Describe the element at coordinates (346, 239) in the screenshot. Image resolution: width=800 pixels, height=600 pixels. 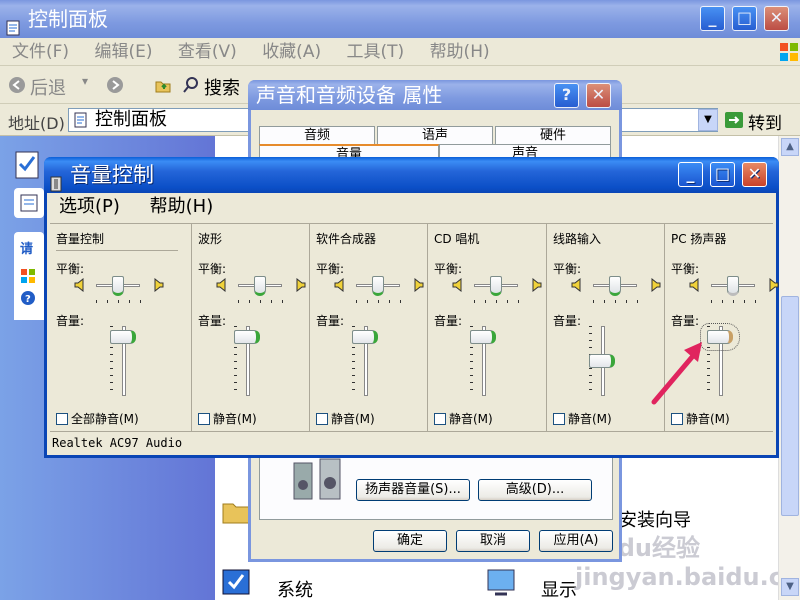
I see `channel-name: 软件合成器` at that location.